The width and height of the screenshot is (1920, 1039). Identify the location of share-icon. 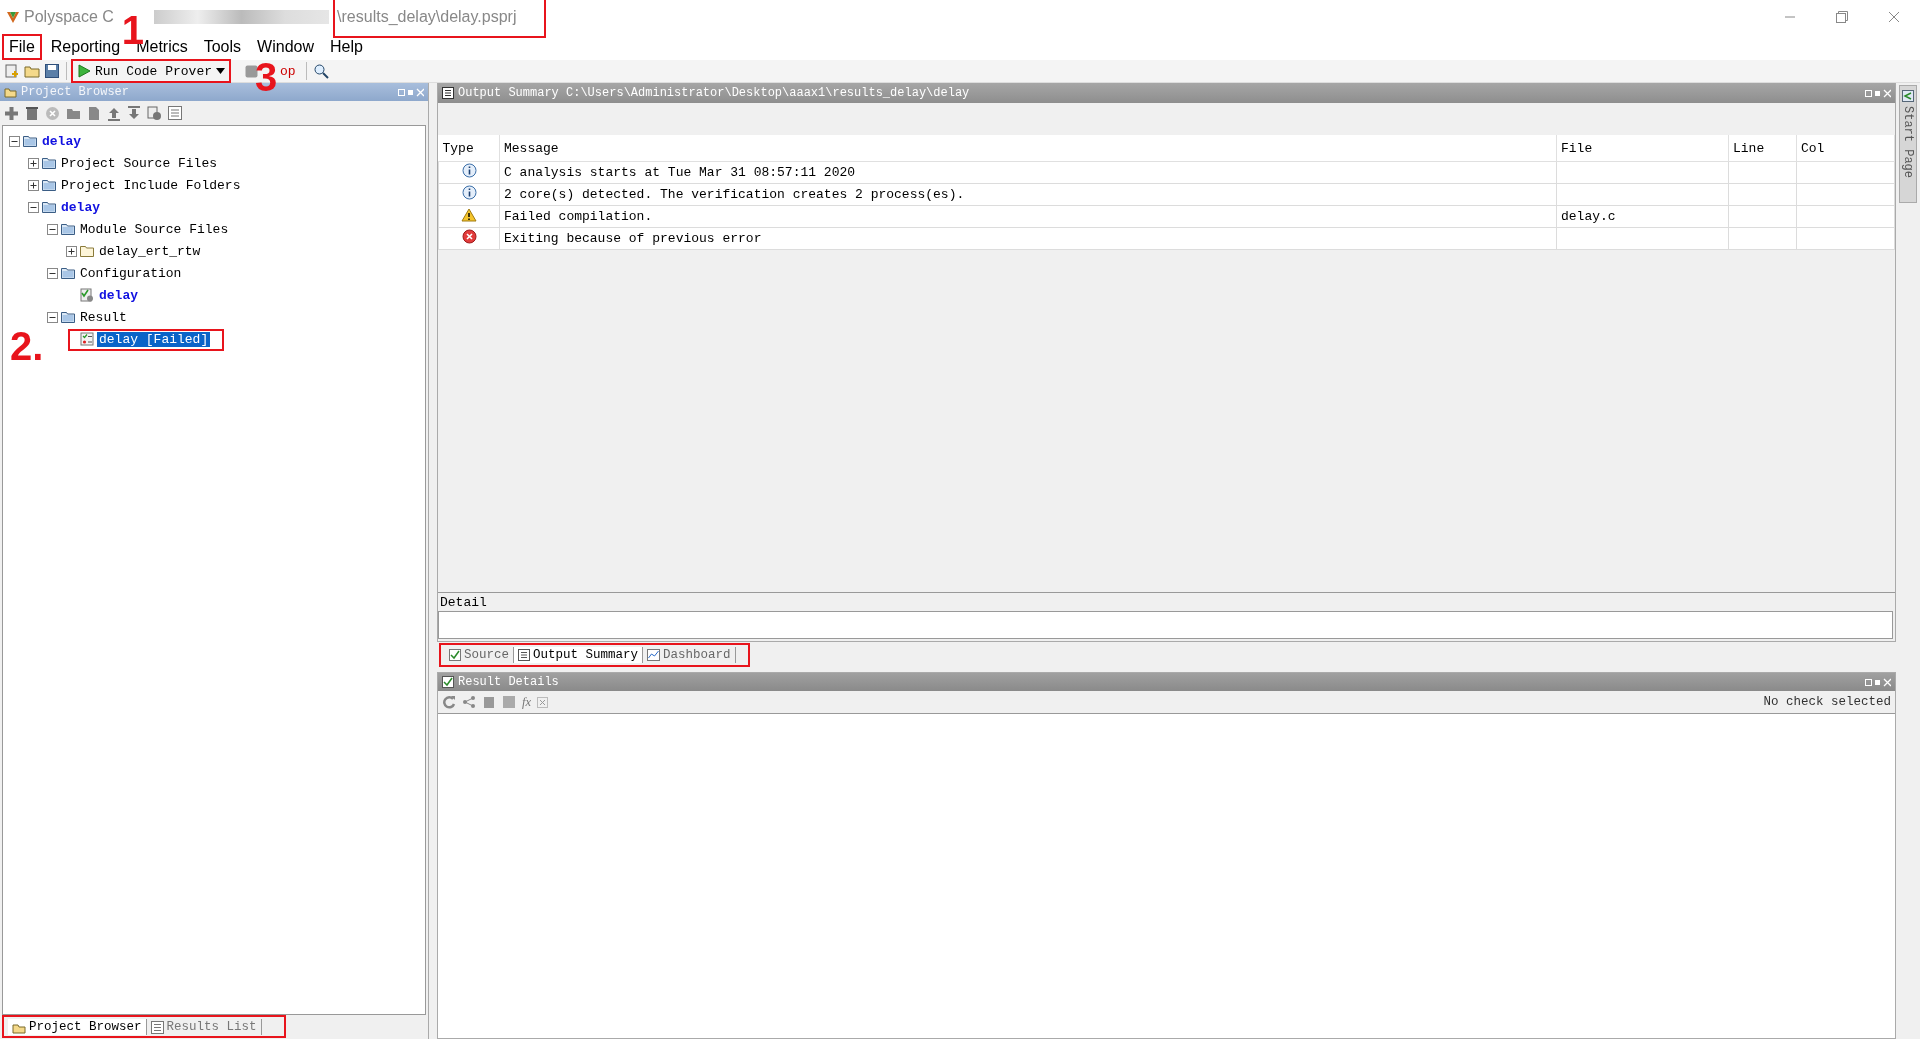
(469, 702).